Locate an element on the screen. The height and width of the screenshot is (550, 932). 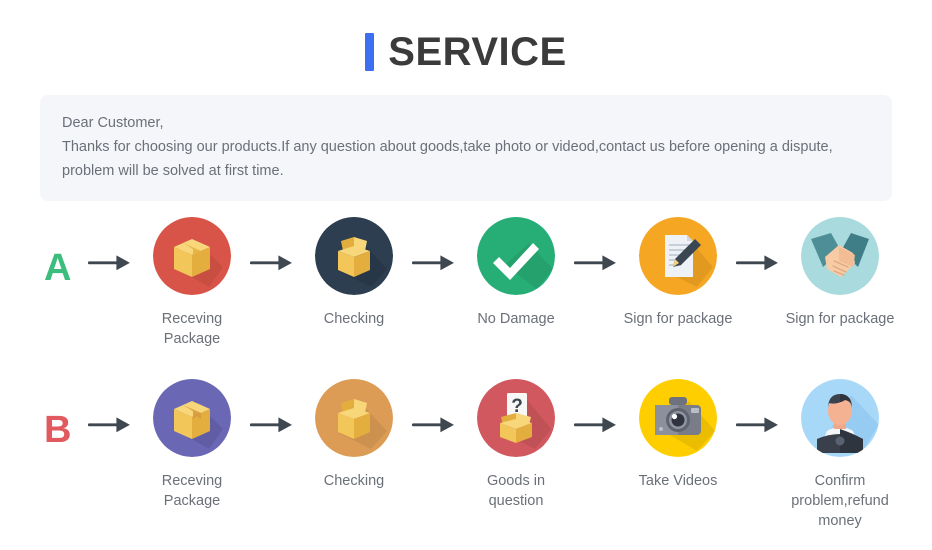
flow-a-step-1-label: Receving Package is located at coordinates (194, 329).